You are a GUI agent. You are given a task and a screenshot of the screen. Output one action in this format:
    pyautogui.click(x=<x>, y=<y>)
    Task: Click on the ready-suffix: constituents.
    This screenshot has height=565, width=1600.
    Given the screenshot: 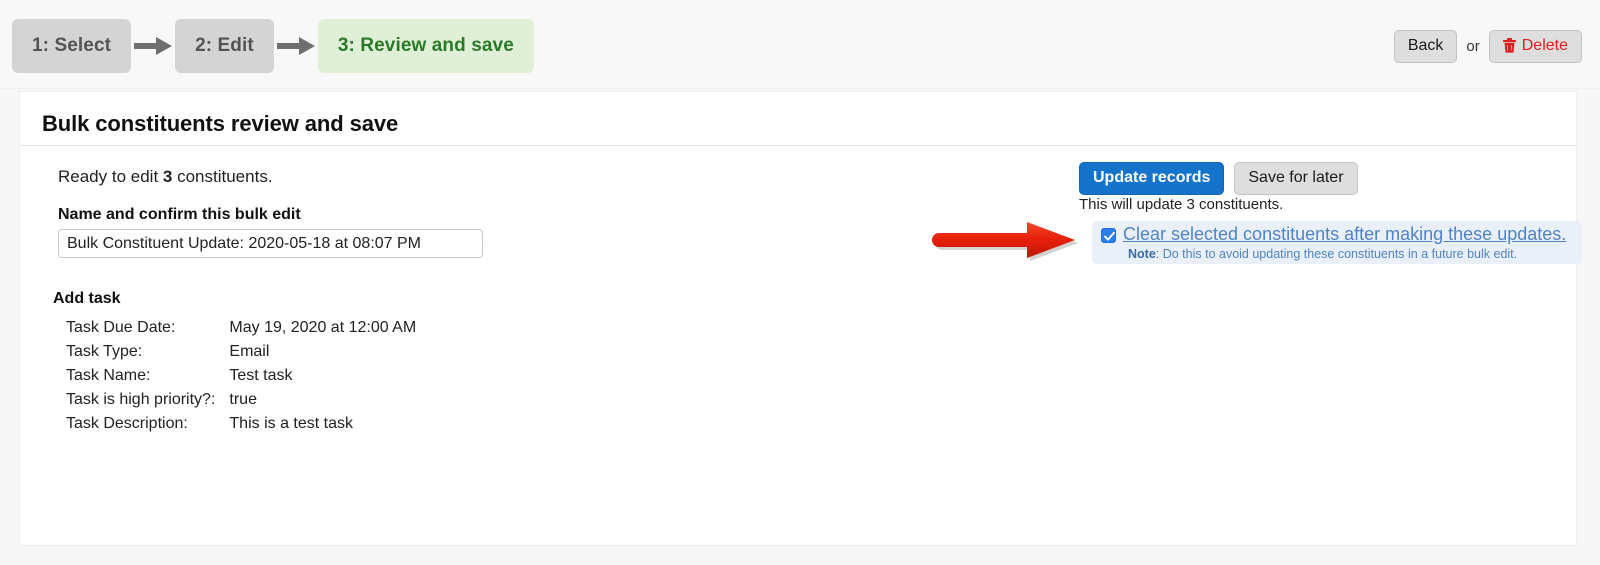 What is the action you would take?
    pyautogui.click(x=222, y=176)
    